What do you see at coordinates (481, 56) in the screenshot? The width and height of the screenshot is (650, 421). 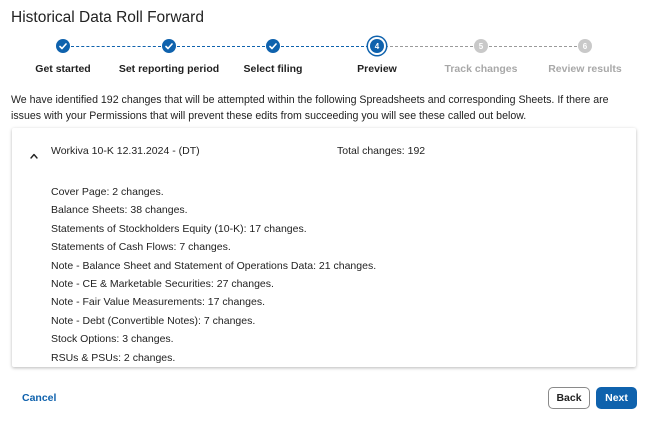 I see `step-track-changes: 5 Track changes` at bounding box center [481, 56].